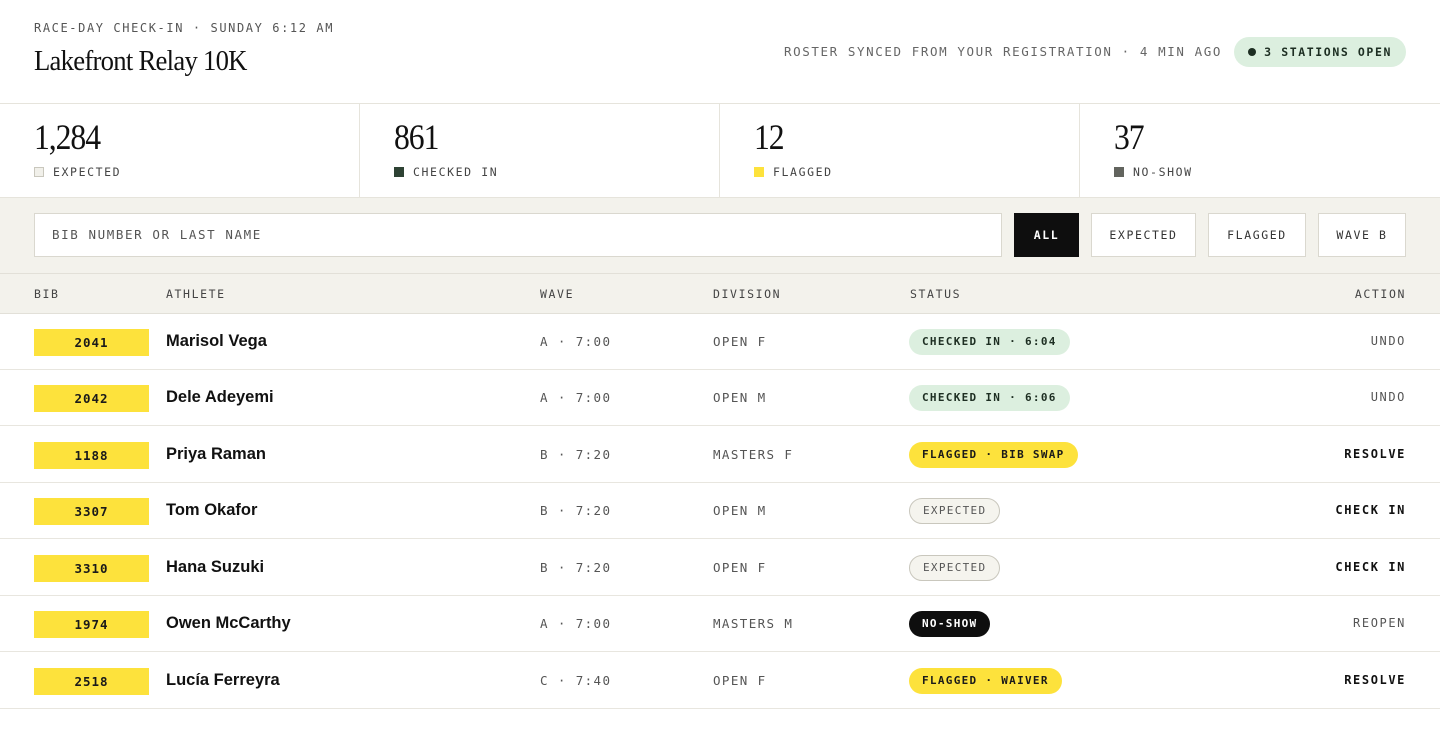  Describe the element at coordinates (180, 151) in the screenshot. I see `stat-expected: 1,284 EXPECTED` at that location.